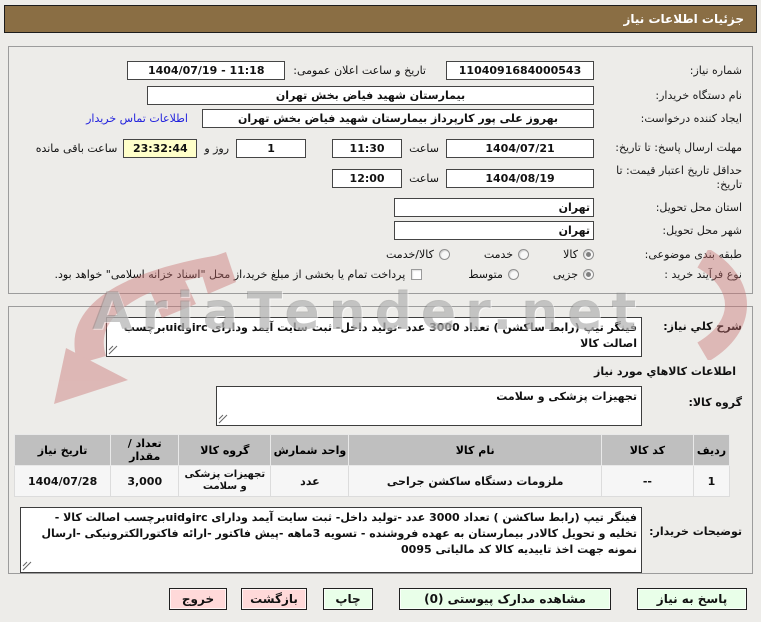 This screenshot has height=622, width=761. What do you see at coordinates (370, 95) in the screenshot?
I see `buyer-org-field: بیمارستان شهید فیاض بخش تهران` at bounding box center [370, 95].